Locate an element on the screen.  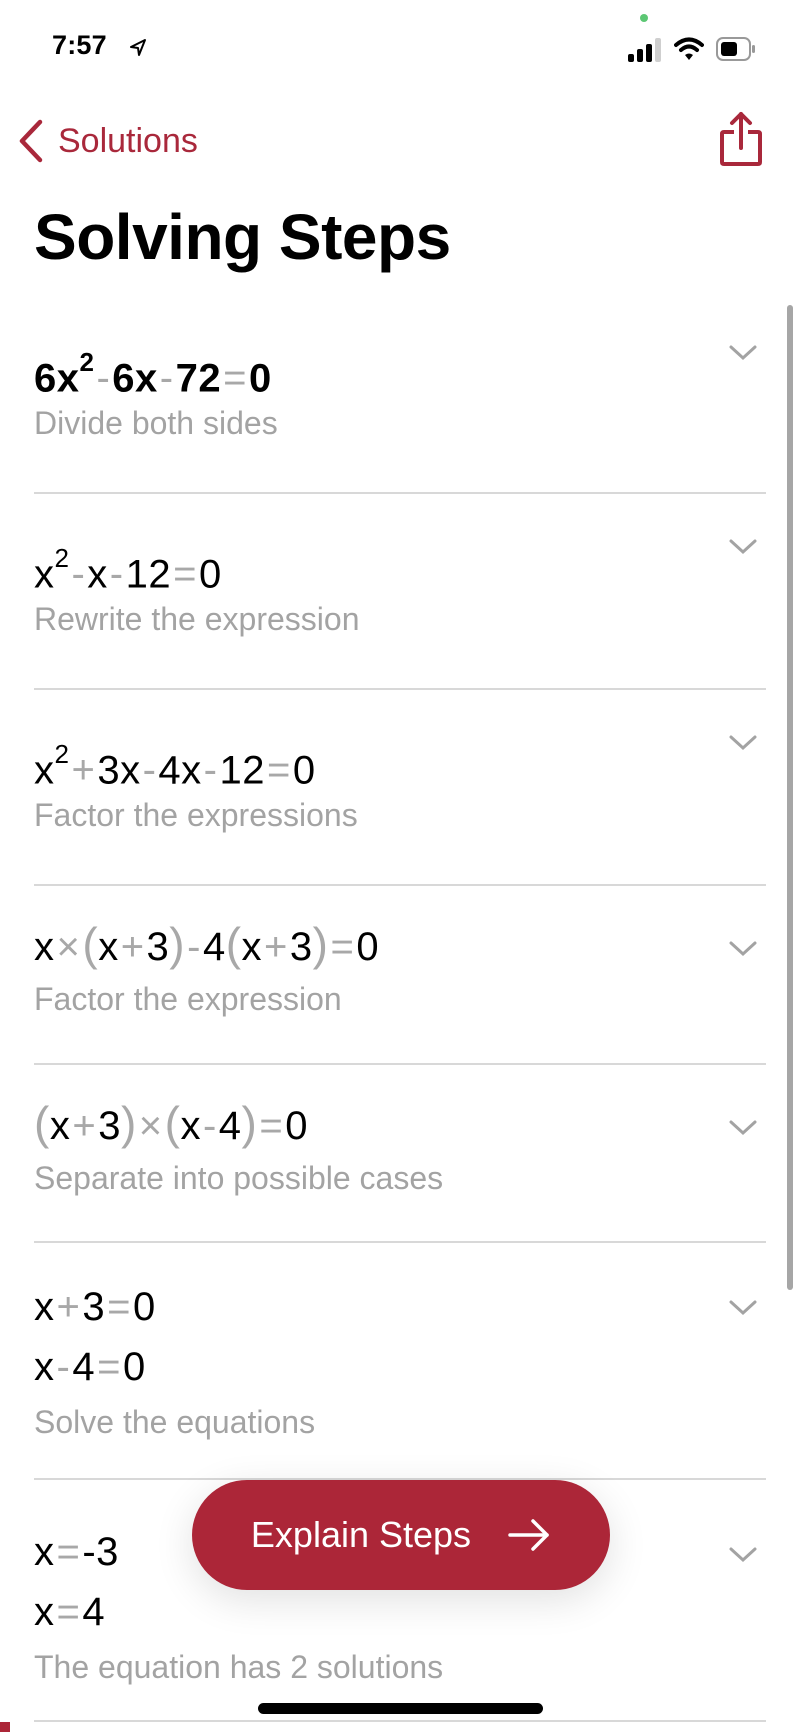
step-description: Separate into possible cases is located at coordinates (239, 1178).